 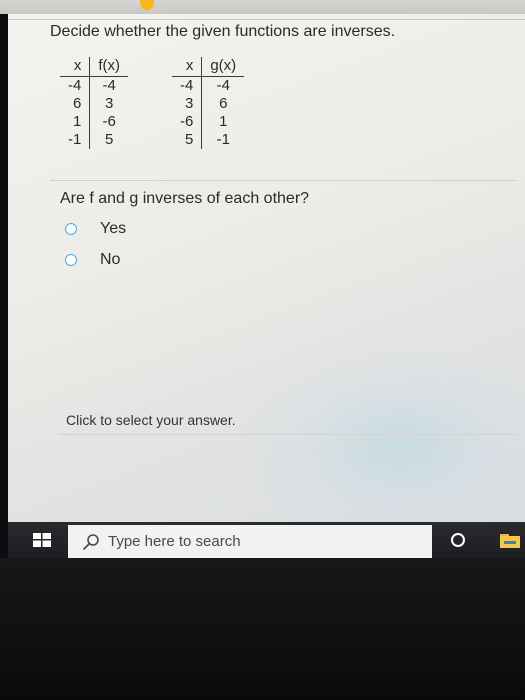 I want to click on radio-button-yes, so click(x=71, y=229).